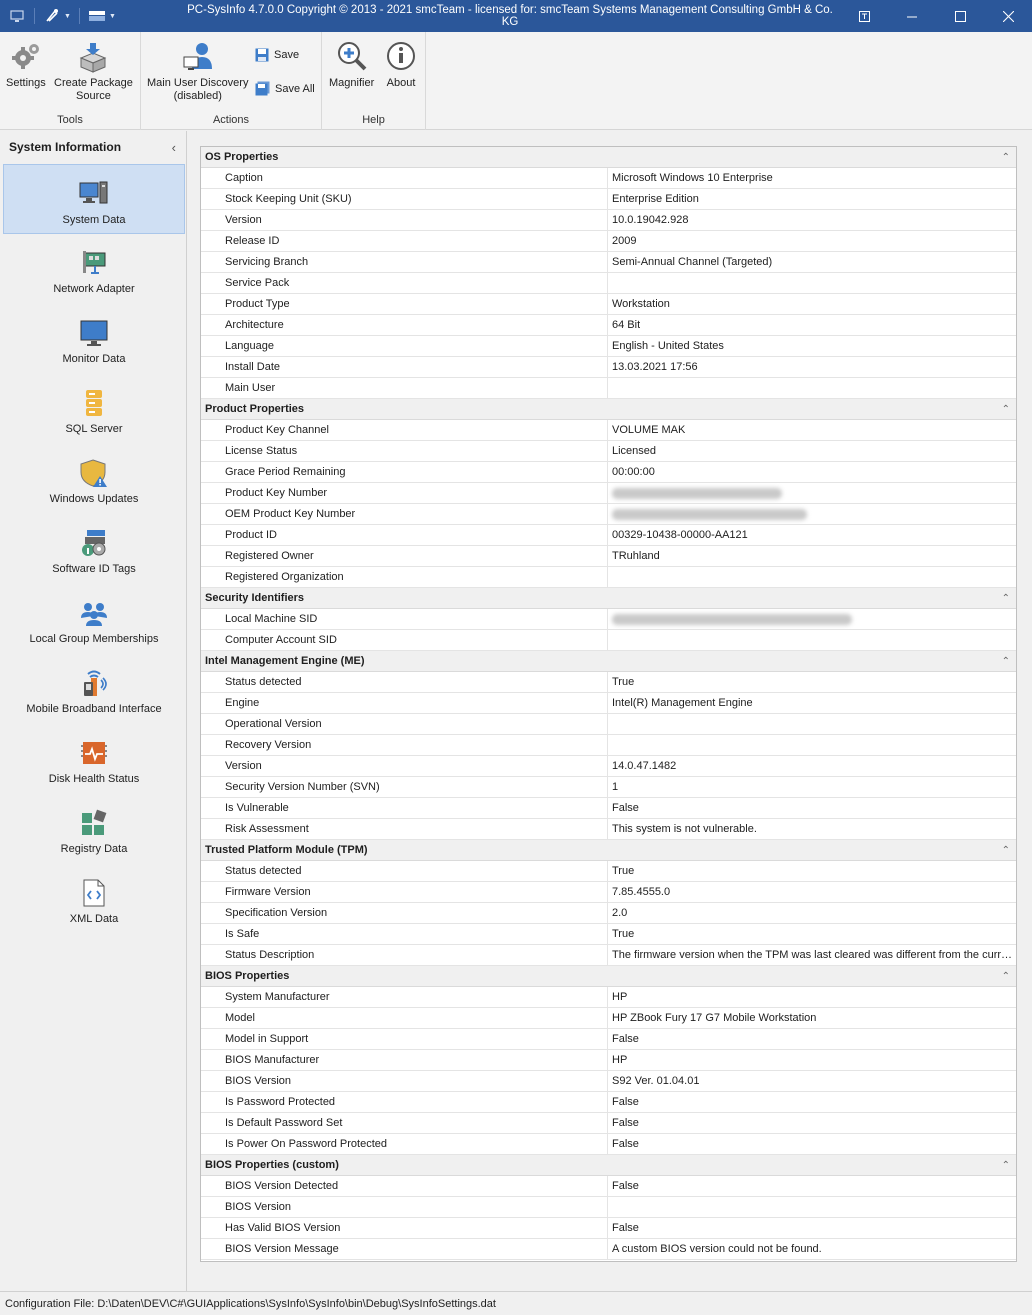  I want to click on property-row: Version 14.0.47.1482, so click(608, 766).